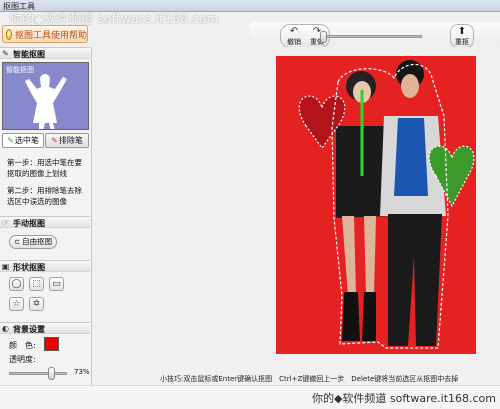 This screenshot has width=500, height=409. I want to click on opacity-slider, so click(38, 373).